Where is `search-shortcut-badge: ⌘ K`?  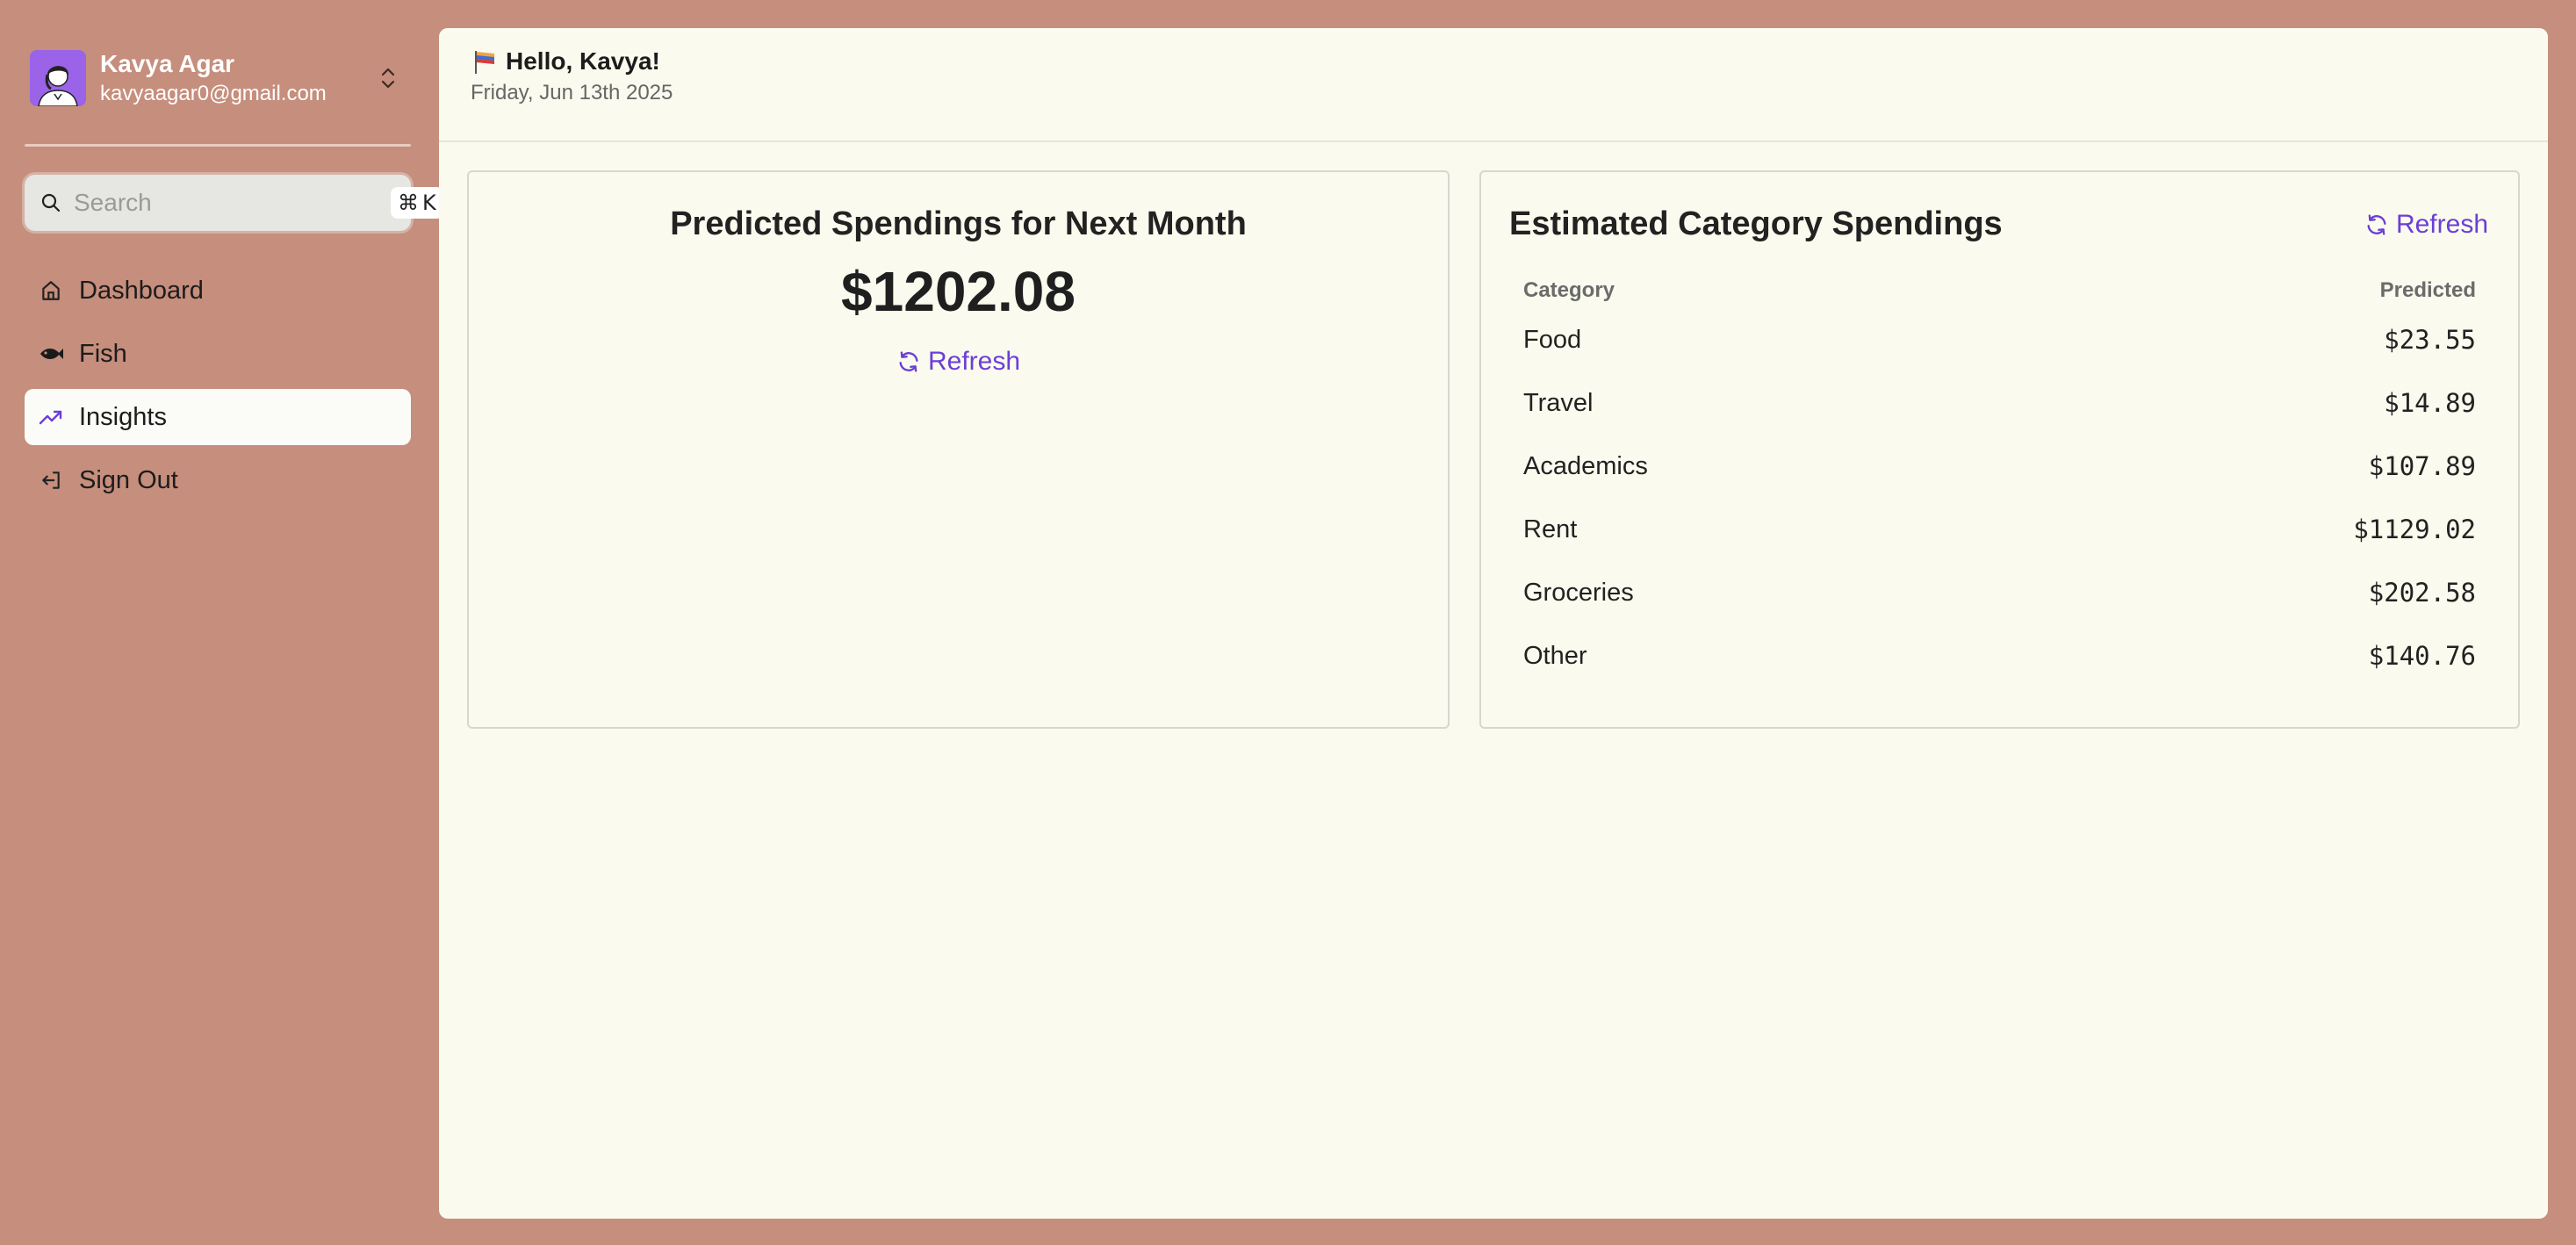 search-shortcut-badge: ⌘ K is located at coordinates (417, 203).